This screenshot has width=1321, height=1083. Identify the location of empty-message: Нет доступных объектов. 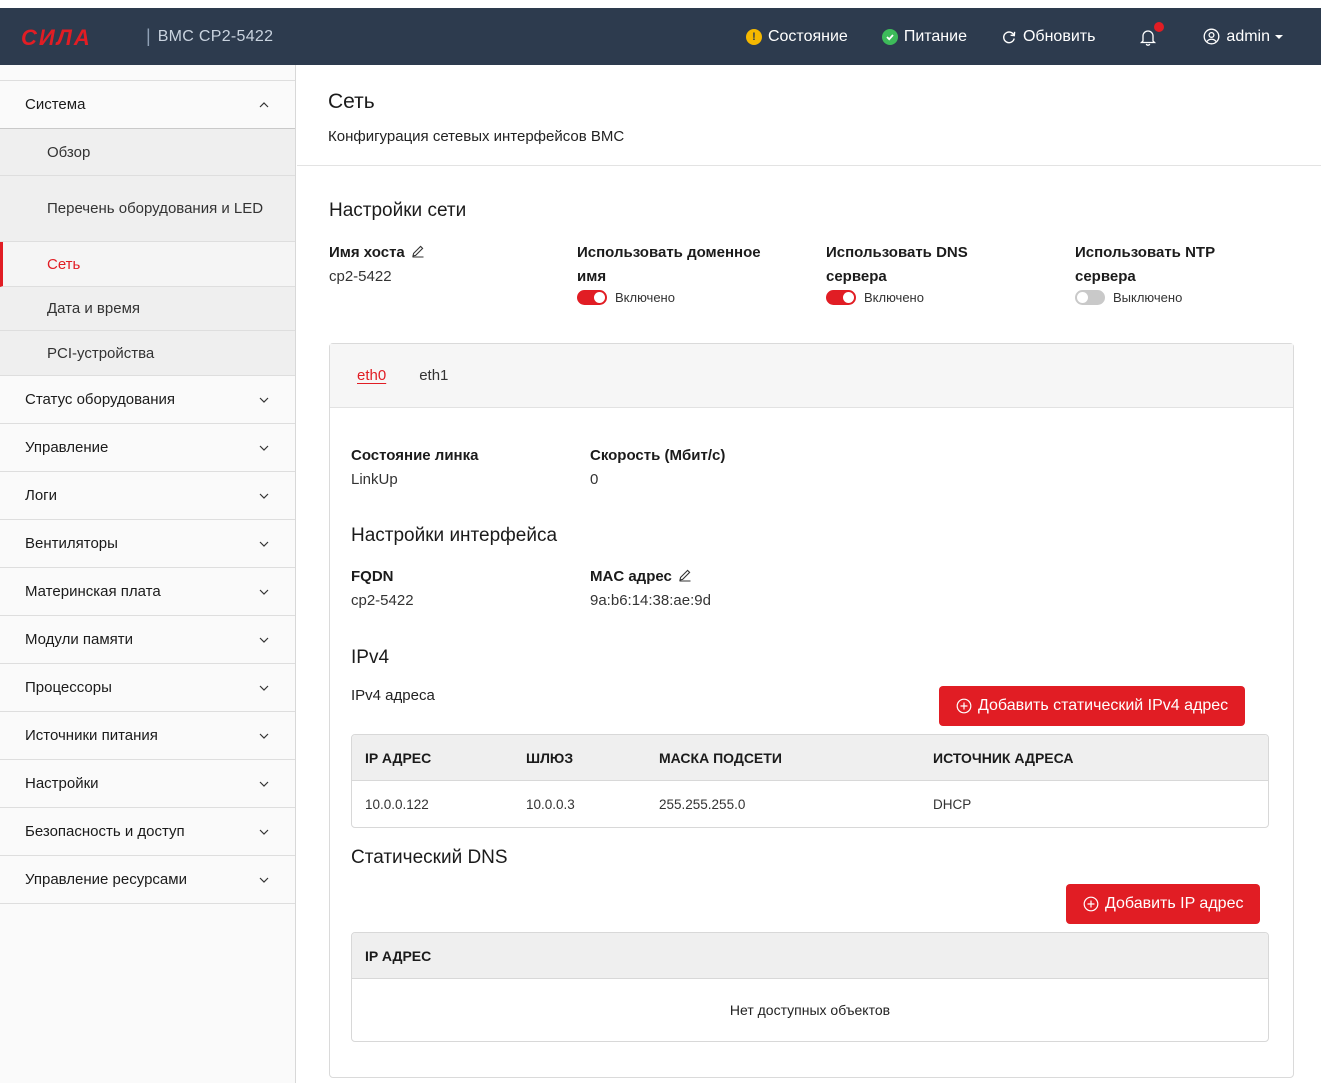
(810, 1010).